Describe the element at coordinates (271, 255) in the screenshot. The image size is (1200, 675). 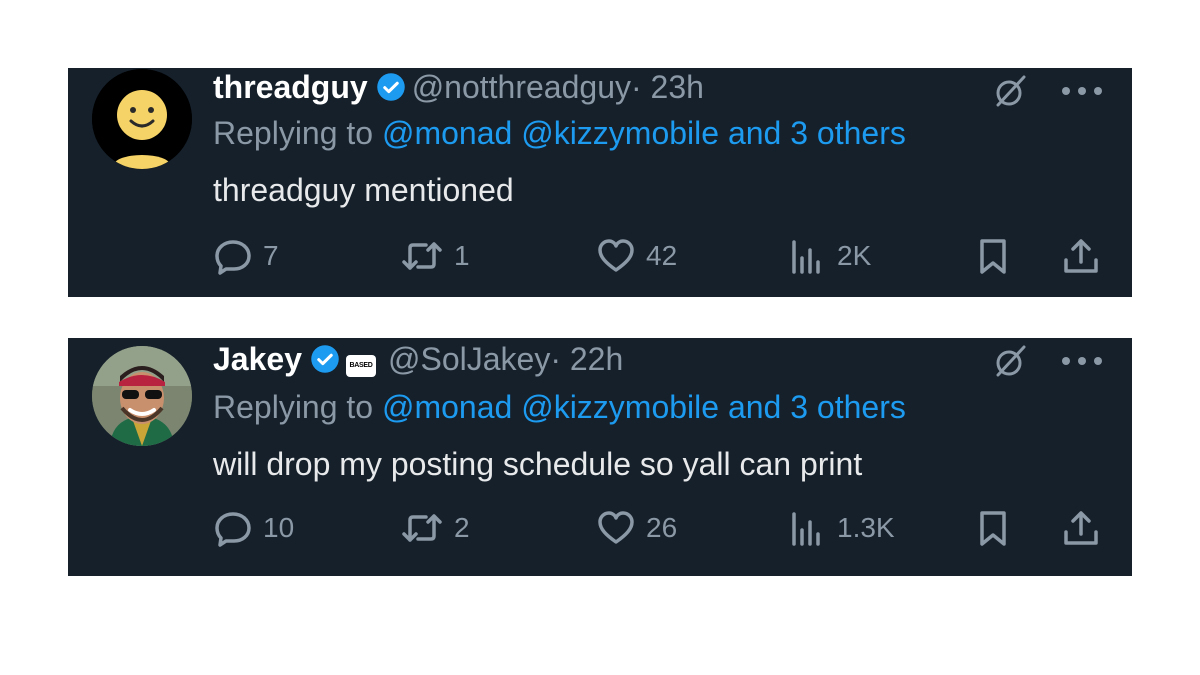
I see `reply-count: 7` at that location.